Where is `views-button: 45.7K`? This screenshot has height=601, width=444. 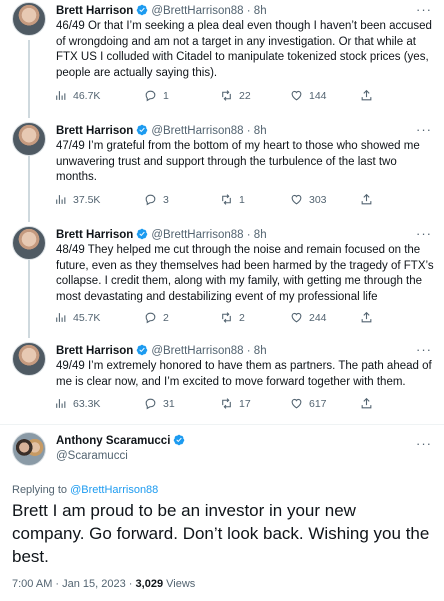
views-button: 45.7K is located at coordinates (77, 317).